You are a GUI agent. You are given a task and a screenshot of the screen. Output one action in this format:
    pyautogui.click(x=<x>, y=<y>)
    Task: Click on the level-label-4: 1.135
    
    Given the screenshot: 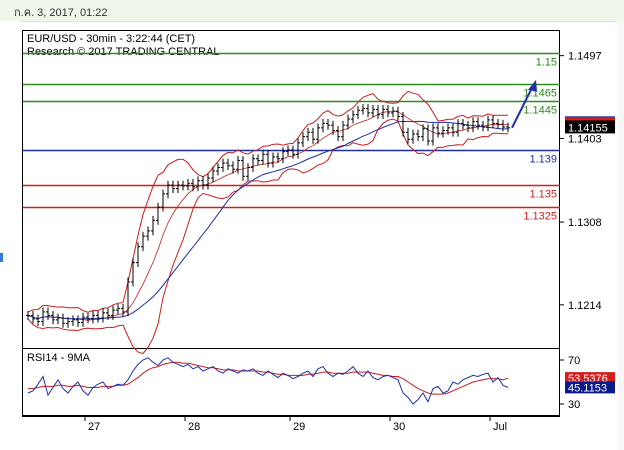 What is the action you would take?
    pyautogui.click(x=543, y=195)
    